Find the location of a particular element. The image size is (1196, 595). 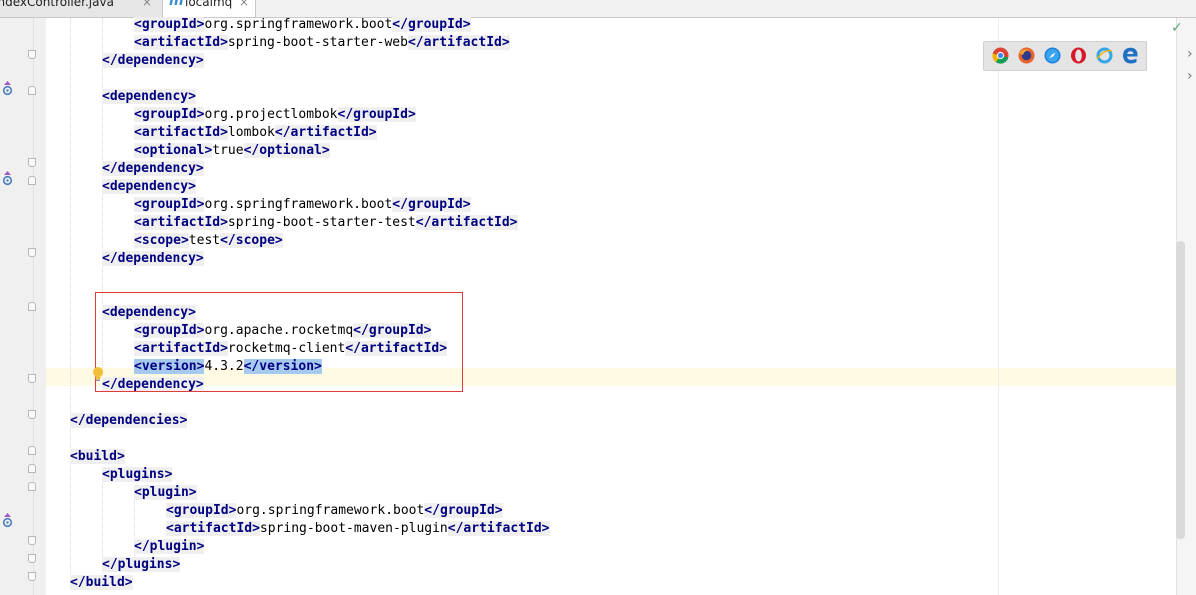

xml-value: spring-boot-maven-plugin is located at coordinates (353, 528).